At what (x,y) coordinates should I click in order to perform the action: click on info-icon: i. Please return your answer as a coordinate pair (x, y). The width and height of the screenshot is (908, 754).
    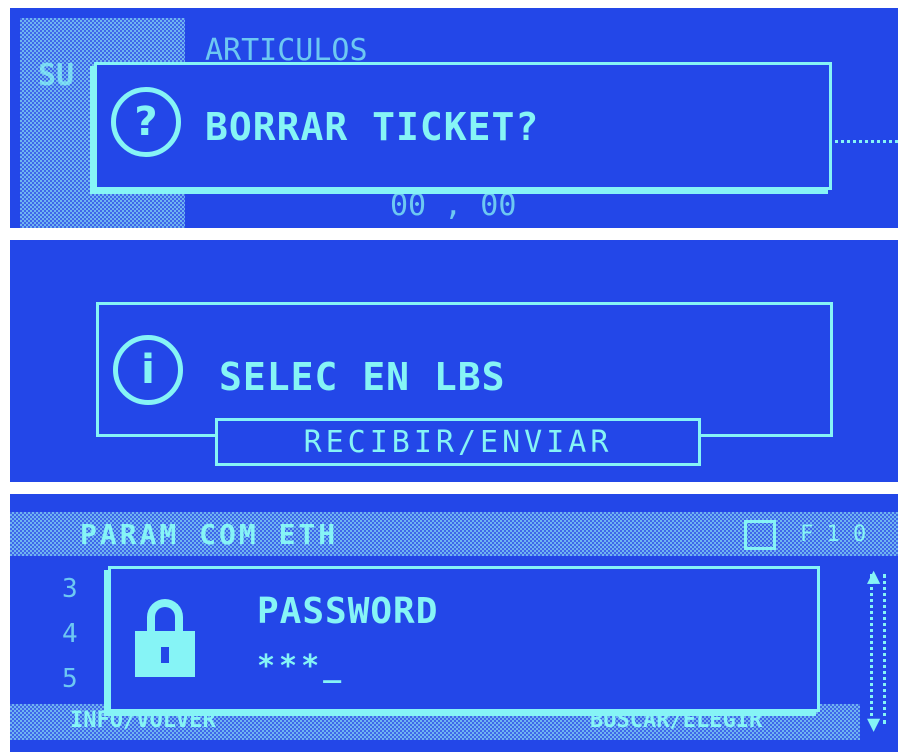
    Looking at the image, I should click on (148, 370).